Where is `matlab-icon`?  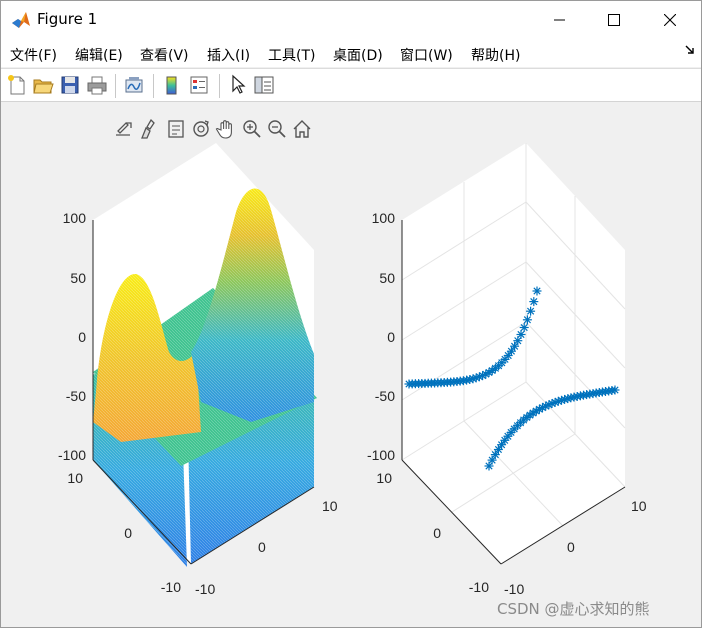
matlab-icon is located at coordinates (21, 20).